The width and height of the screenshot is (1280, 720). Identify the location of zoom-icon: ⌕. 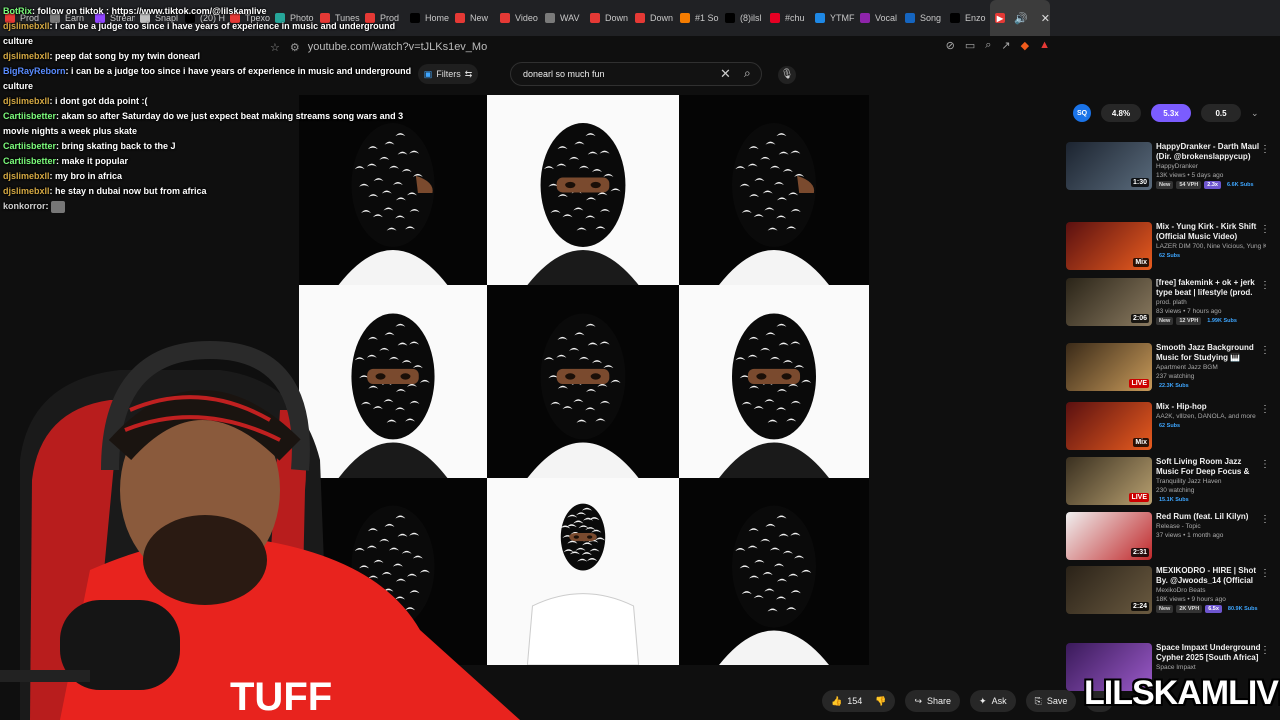
(988, 45).